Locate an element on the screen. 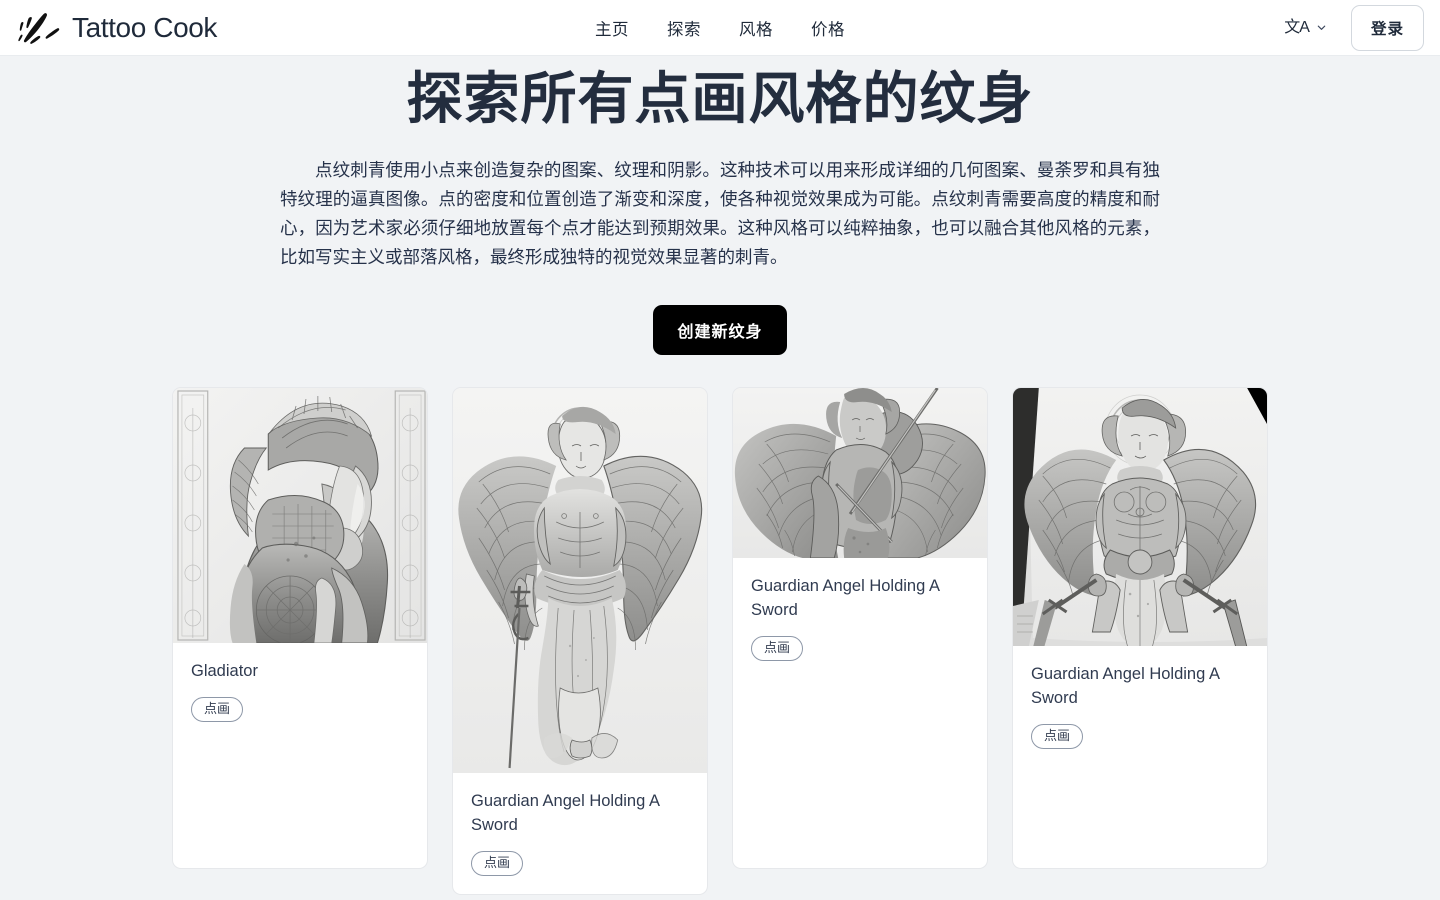 This screenshot has height=900, width=1440. language-icon: 文A is located at coordinates (1297, 27).